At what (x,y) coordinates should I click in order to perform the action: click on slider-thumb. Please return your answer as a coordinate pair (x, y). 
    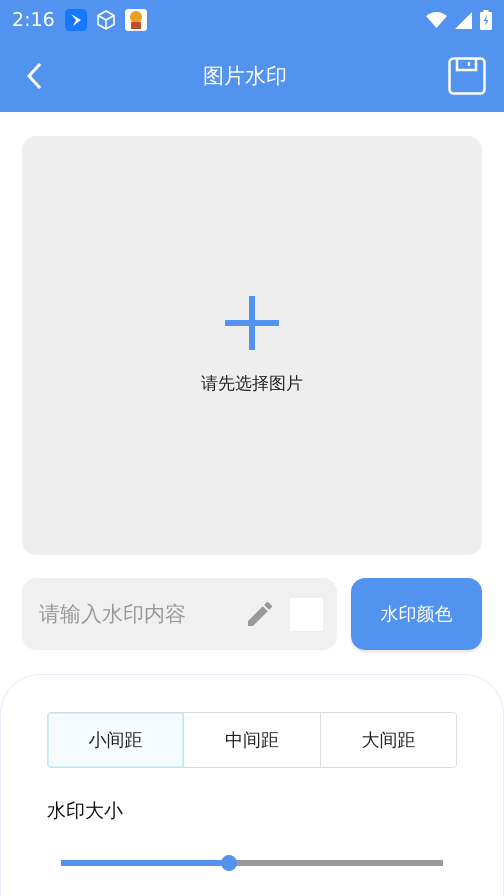
    Looking at the image, I should click on (229, 863).